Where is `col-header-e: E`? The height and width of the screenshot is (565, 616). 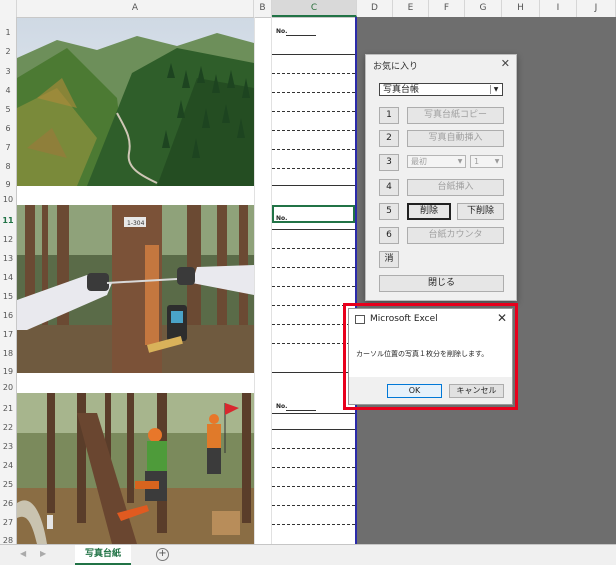
col-header-e: E is located at coordinates (411, 8).